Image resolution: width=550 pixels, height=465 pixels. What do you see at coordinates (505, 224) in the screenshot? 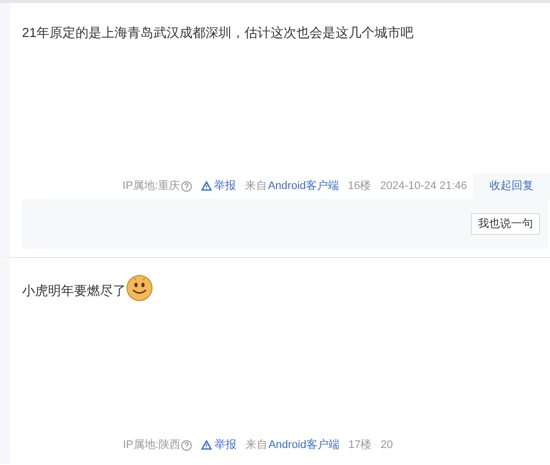
I see `reply-button: 我也说一句` at bounding box center [505, 224].